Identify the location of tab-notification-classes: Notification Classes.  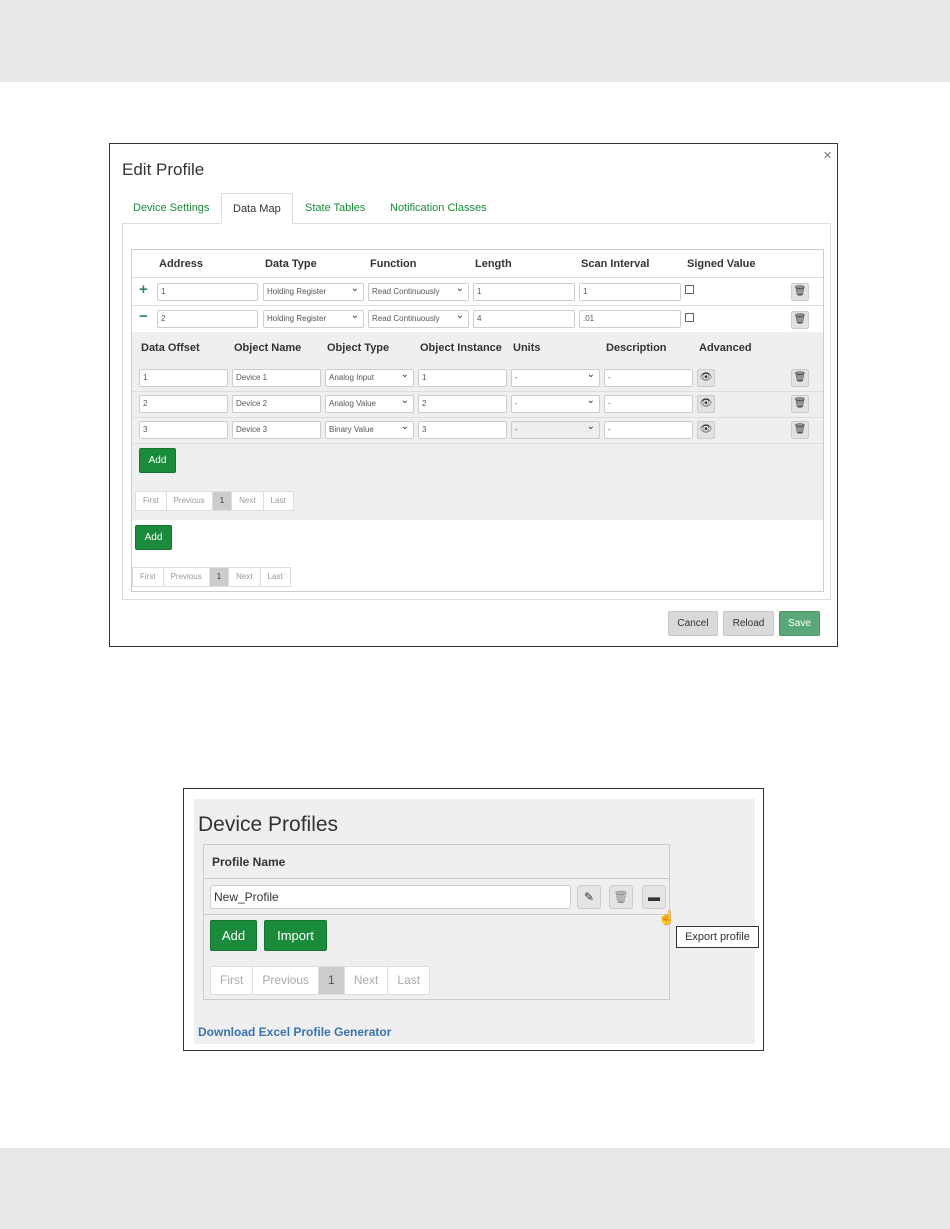
(438, 208).